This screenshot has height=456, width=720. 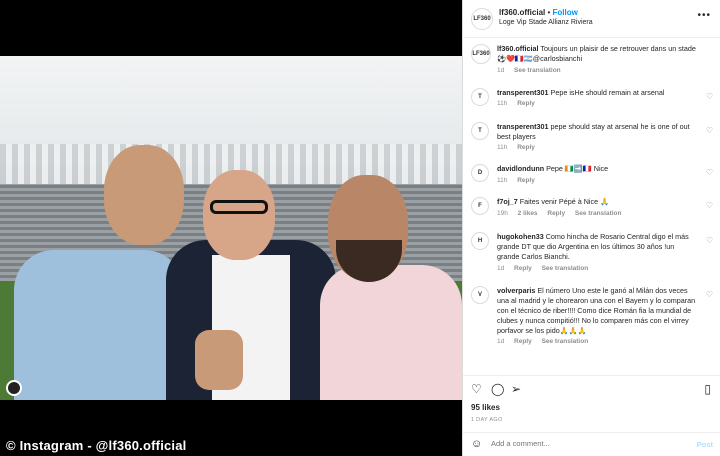 I want to click on add-comment-bar: ☺ Post, so click(x=591, y=444).